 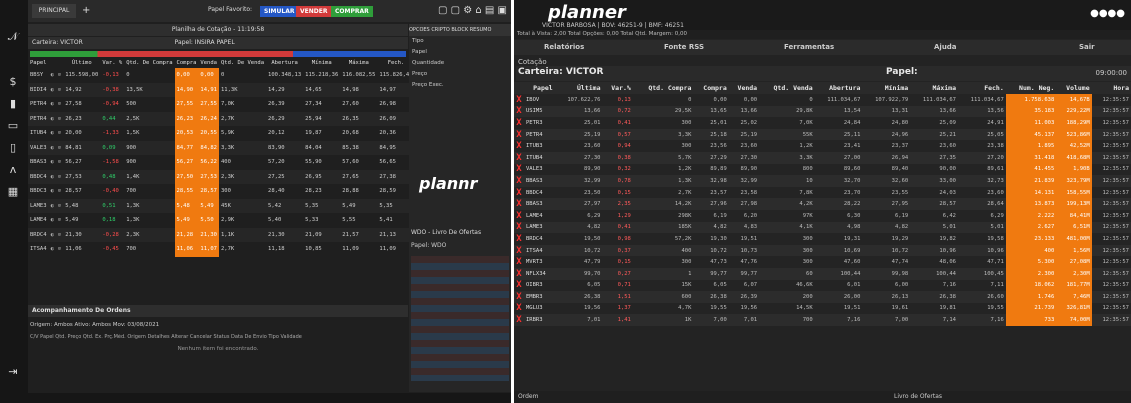 I want to click on footer-book: Livro de Ofertas, so click(x=918, y=397).